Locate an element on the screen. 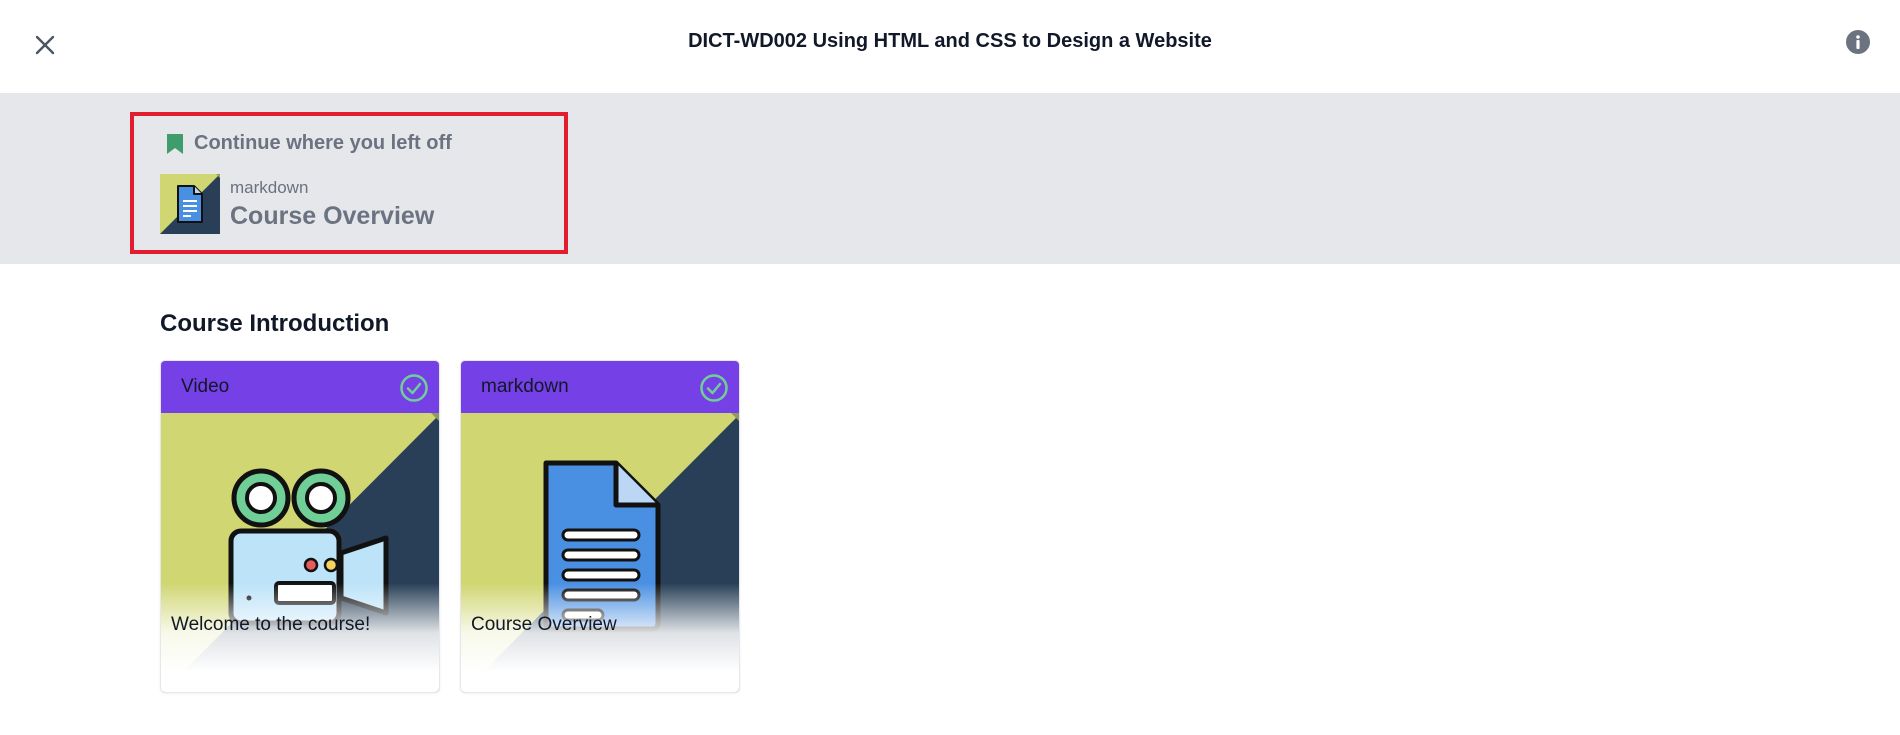 The height and width of the screenshot is (735, 1900). info-button is located at coordinates (1858, 42).